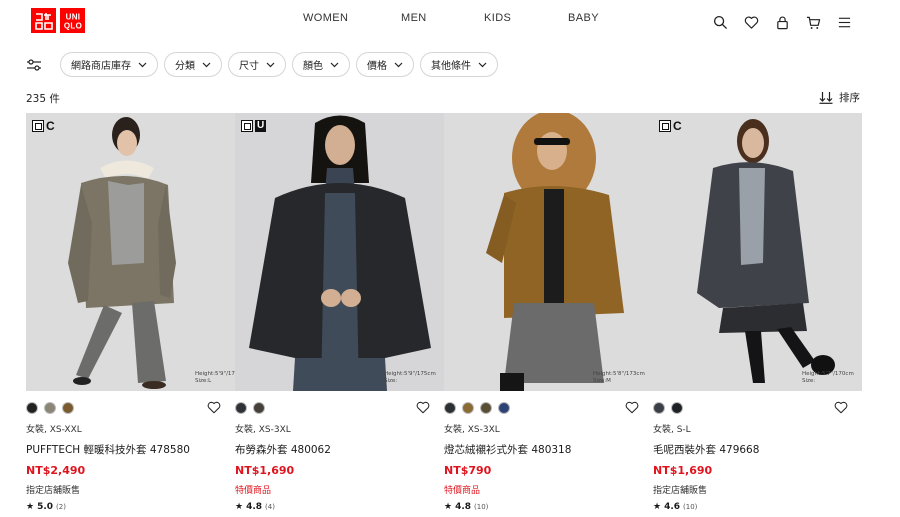  What do you see at coordinates (813, 22) in the screenshot?
I see `cart-icon` at bounding box center [813, 22].